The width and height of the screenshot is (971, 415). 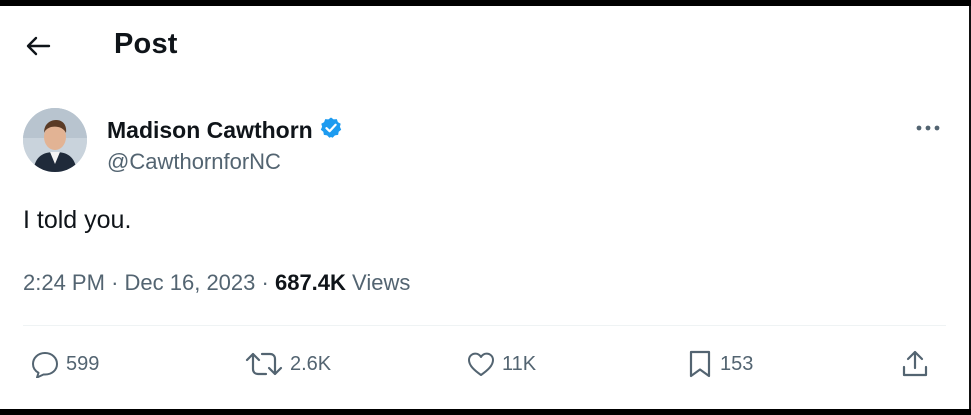 What do you see at coordinates (331, 130) in the screenshot?
I see `verified-badge-icon` at bounding box center [331, 130].